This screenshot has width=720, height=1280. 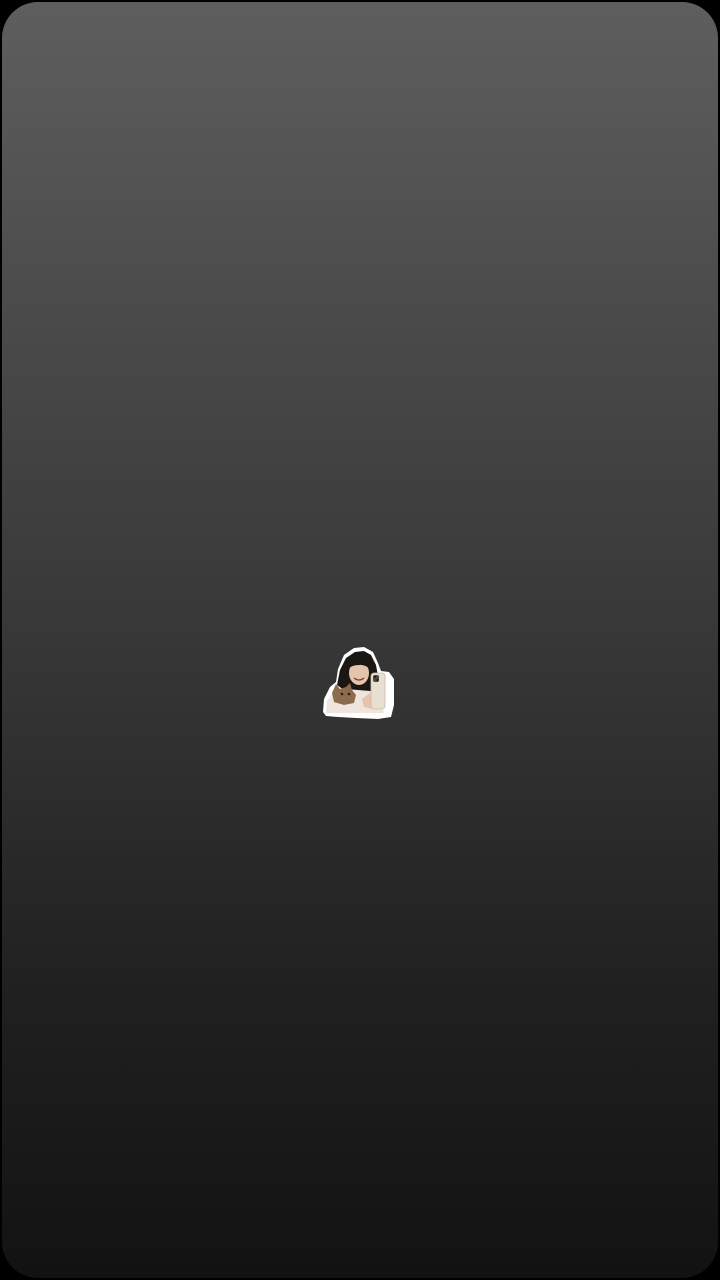 I want to click on photo-sticker, so click(x=357, y=682).